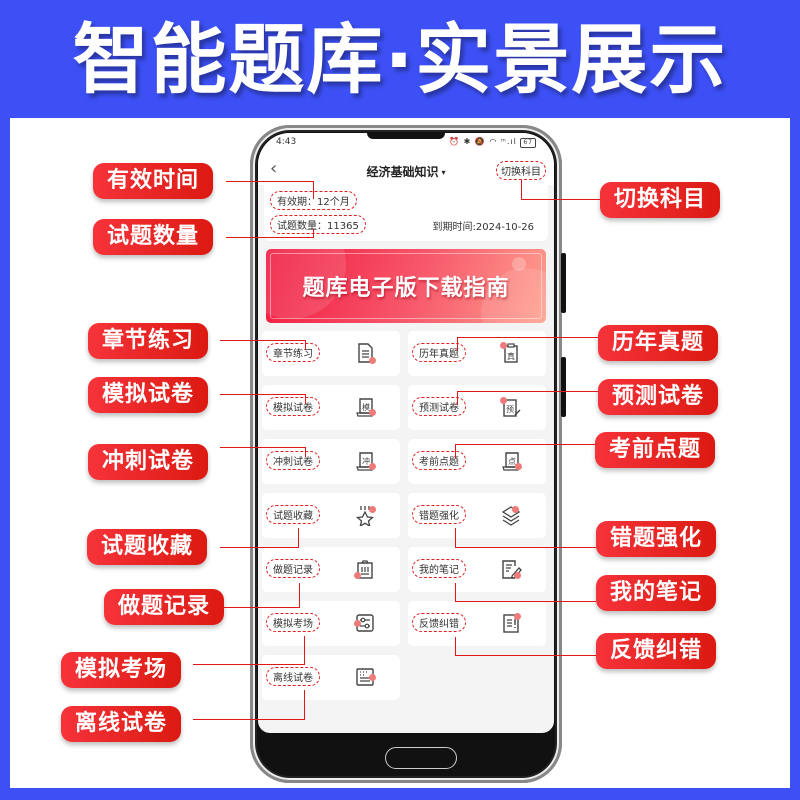 Image resolution: width=800 pixels, height=800 pixels. I want to click on callout-pre-exam-tips: 考前点题, so click(655, 450).